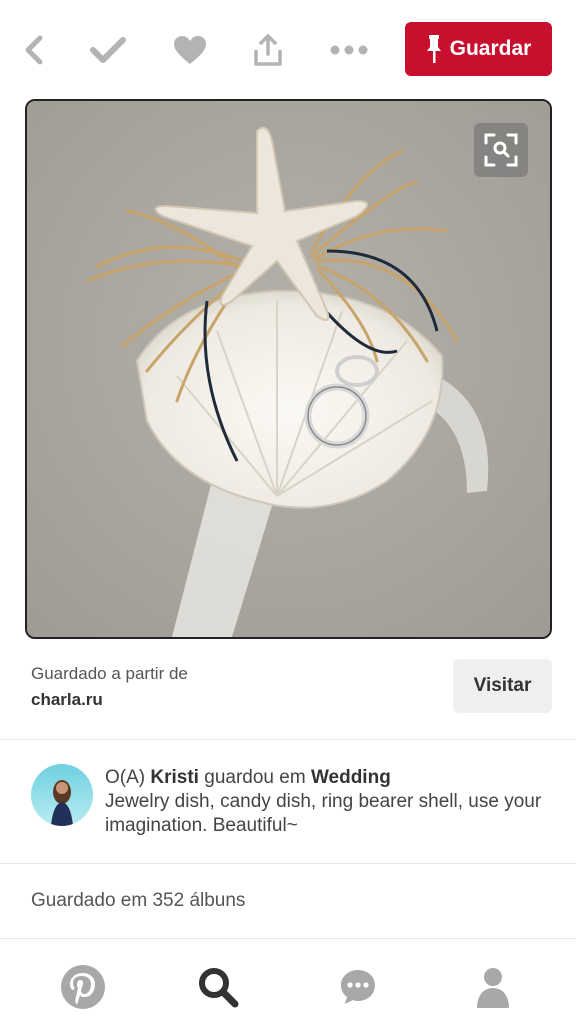  What do you see at coordinates (62, 795) in the screenshot?
I see `avatar` at bounding box center [62, 795].